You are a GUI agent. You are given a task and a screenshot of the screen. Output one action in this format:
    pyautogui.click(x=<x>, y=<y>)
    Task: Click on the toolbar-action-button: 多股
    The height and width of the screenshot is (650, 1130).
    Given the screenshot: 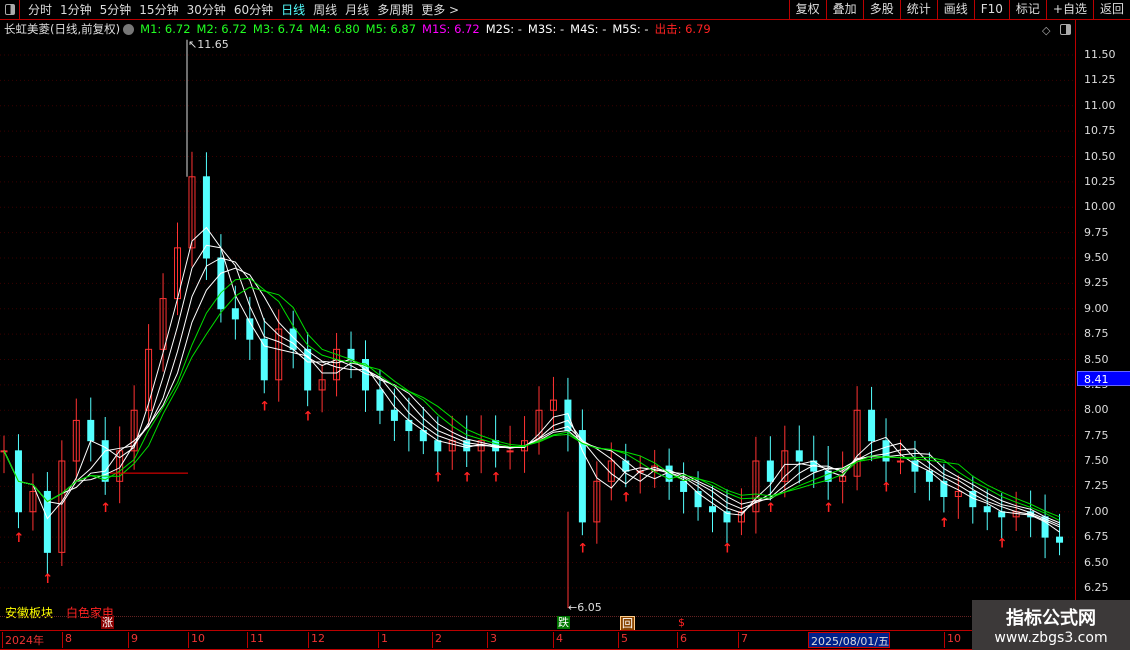 What is the action you would take?
    pyautogui.click(x=881, y=9)
    